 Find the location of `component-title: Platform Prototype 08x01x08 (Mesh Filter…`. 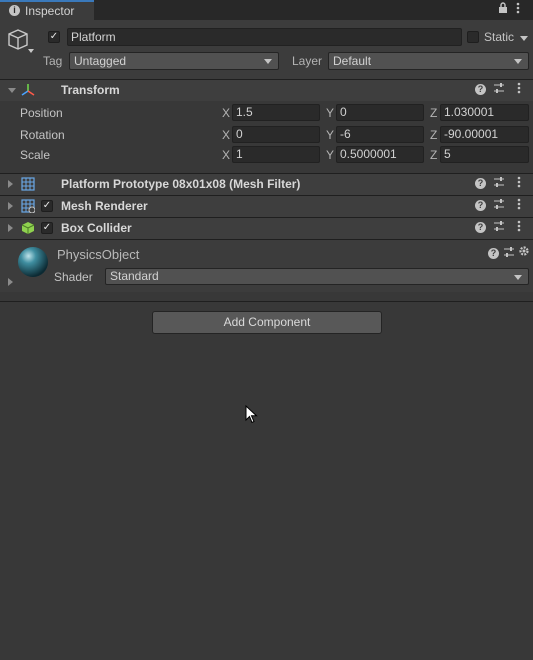

component-title: Platform Prototype 08x01x08 (Mesh Filter… is located at coordinates (181, 184).